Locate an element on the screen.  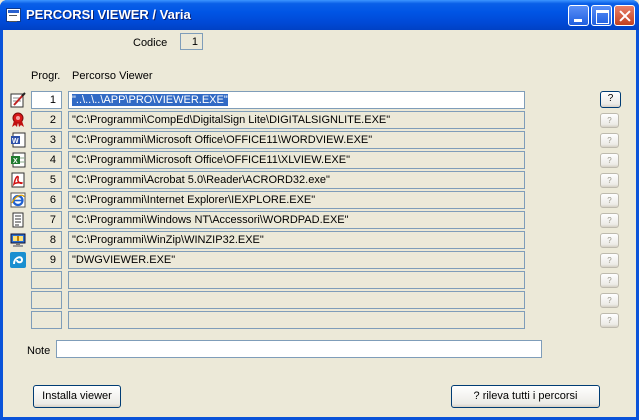
excel-viewer-icon: X is located at coordinates (18, 160).